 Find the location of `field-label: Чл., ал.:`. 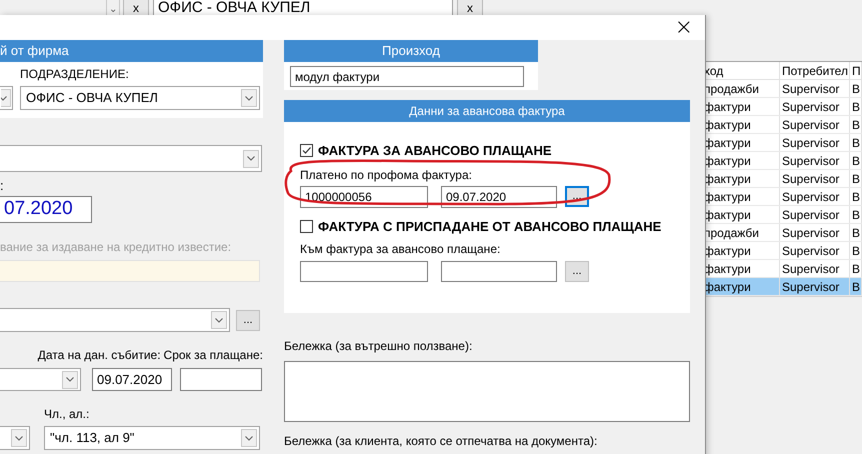

field-label: Чл., ал.: is located at coordinates (67, 414).